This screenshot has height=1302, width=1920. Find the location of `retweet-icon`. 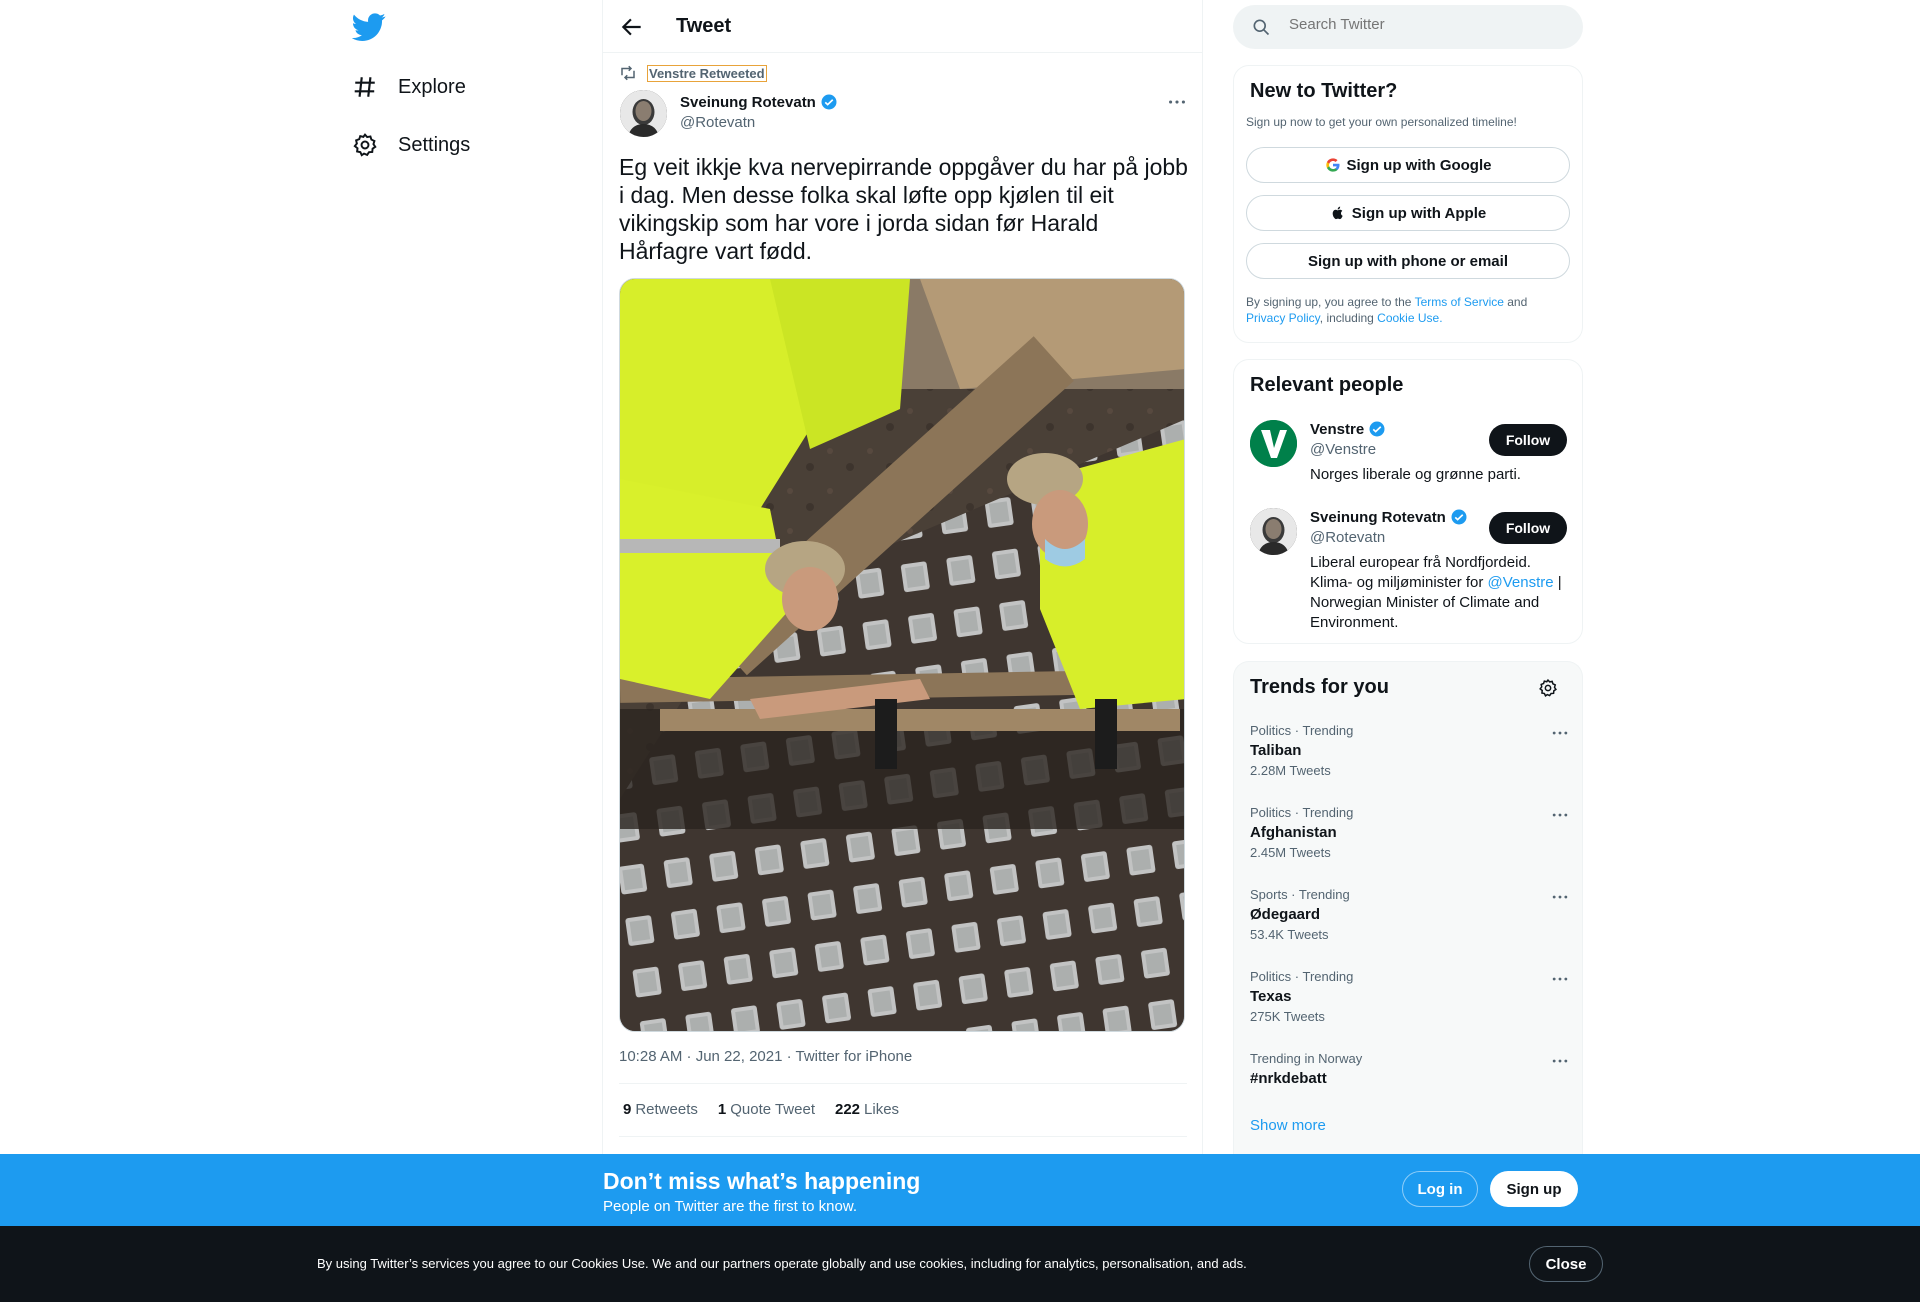

retweet-icon is located at coordinates (628, 73).